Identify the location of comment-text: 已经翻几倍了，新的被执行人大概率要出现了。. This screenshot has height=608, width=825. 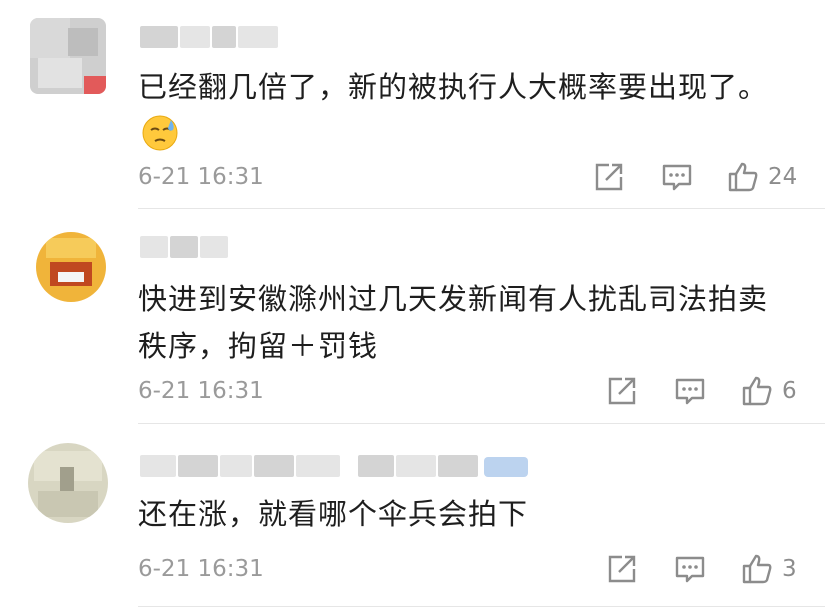
(453, 87).